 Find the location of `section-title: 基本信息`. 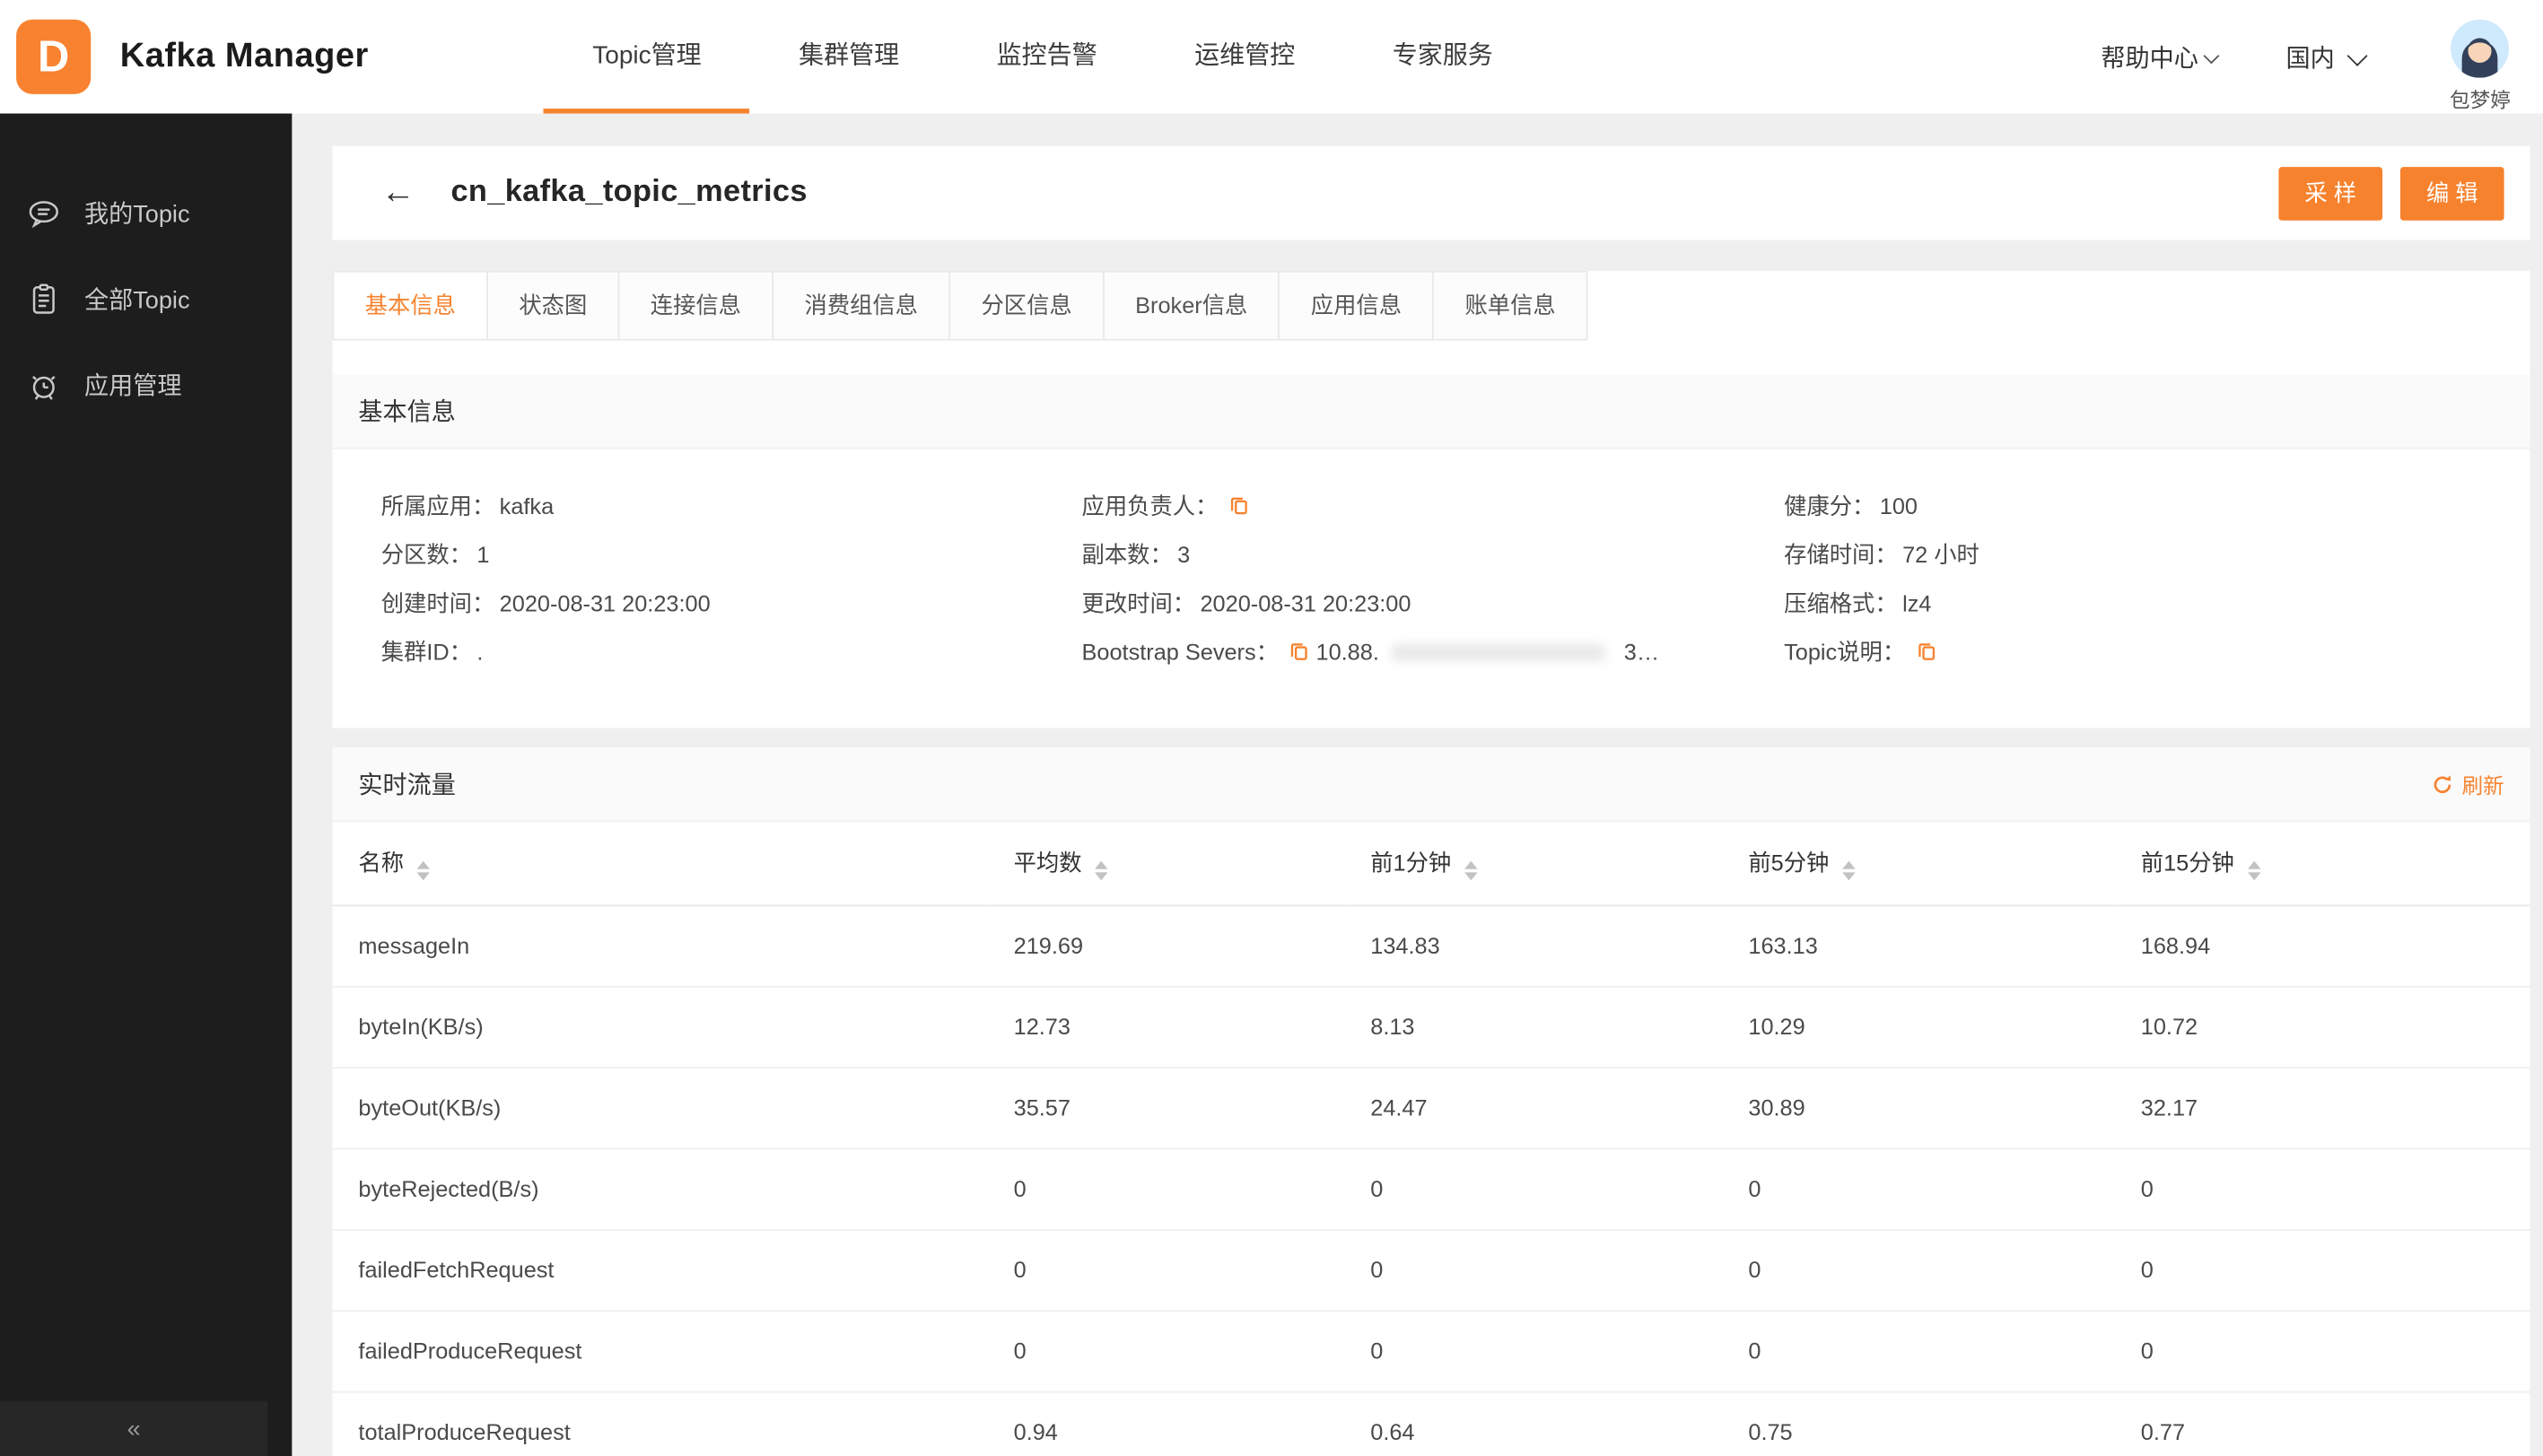

section-title: 基本信息 is located at coordinates (407, 412).